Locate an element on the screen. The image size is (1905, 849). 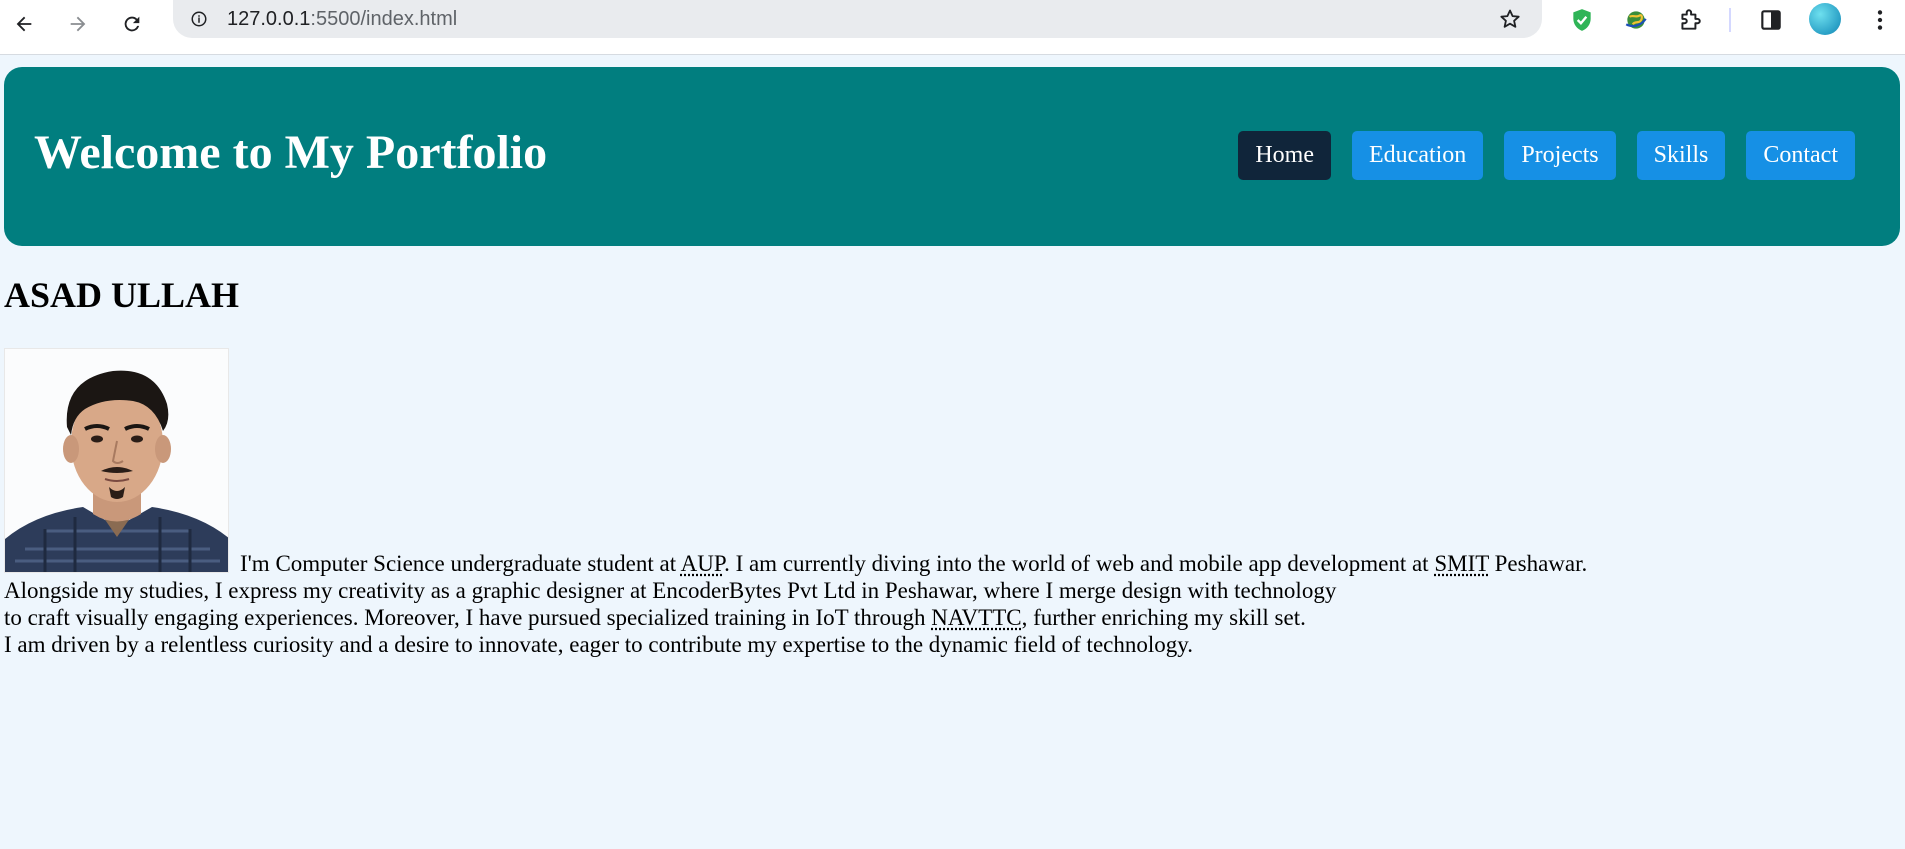
back-button is located at coordinates (24, 24).